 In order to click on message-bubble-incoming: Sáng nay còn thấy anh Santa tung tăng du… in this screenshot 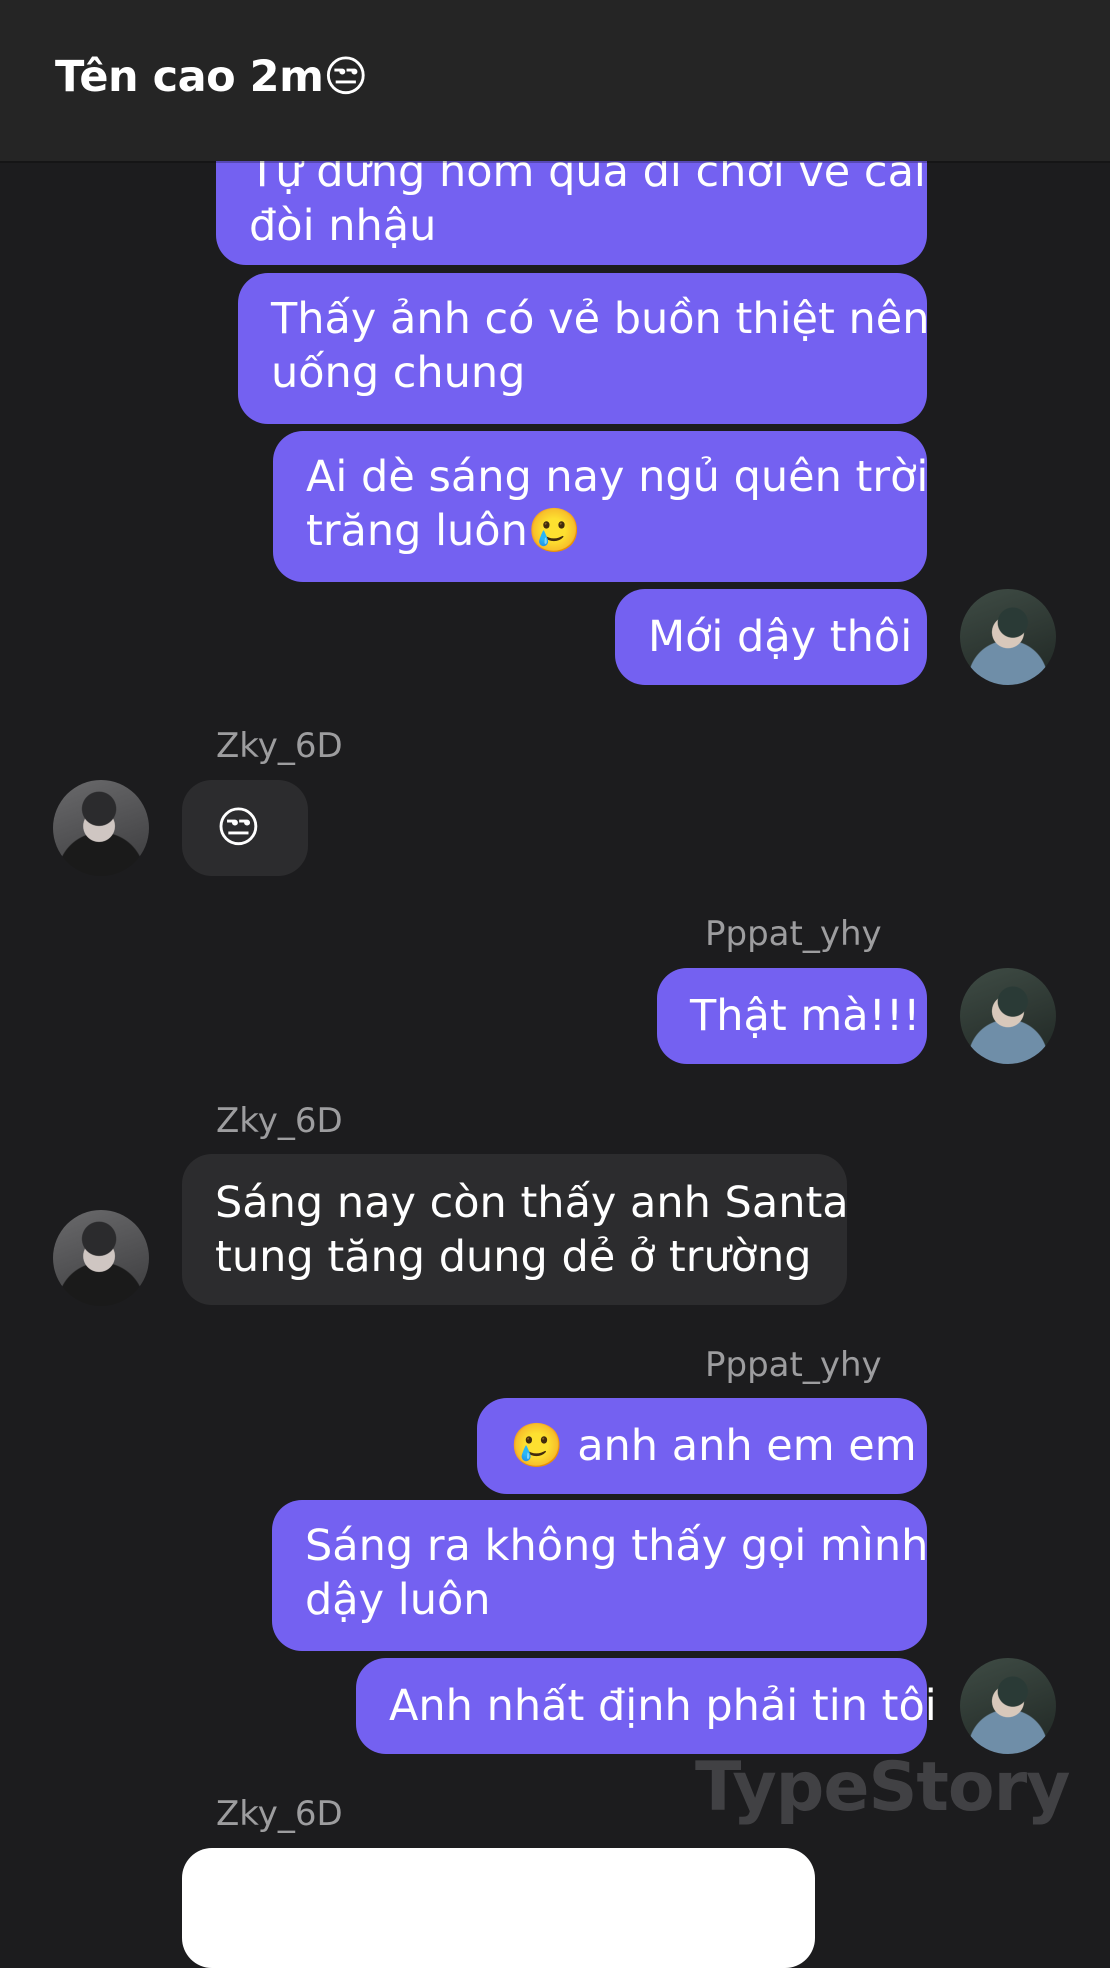, I will do `click(515, 1229)`.